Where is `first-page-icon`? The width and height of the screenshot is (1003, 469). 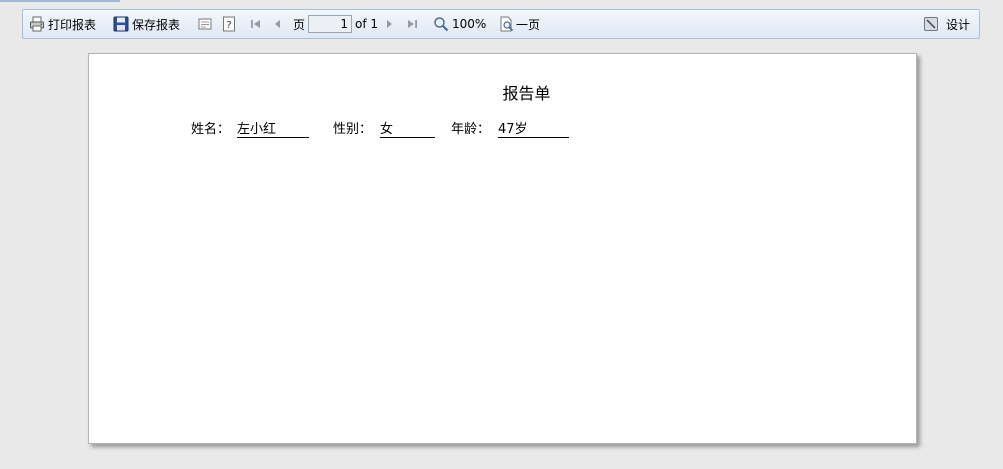
first-page-icon is located at coordinates (256, 24).